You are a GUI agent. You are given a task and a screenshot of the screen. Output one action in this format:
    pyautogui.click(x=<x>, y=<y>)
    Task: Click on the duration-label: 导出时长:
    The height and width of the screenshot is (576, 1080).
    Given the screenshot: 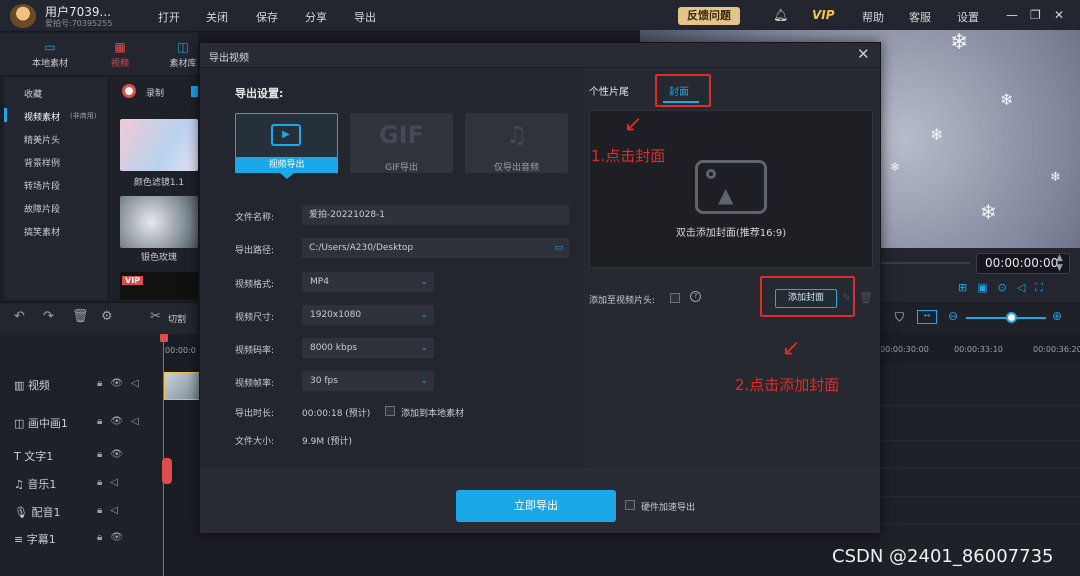 What is the action you would take?
    pyautogui.click(x=255, y=414)
    